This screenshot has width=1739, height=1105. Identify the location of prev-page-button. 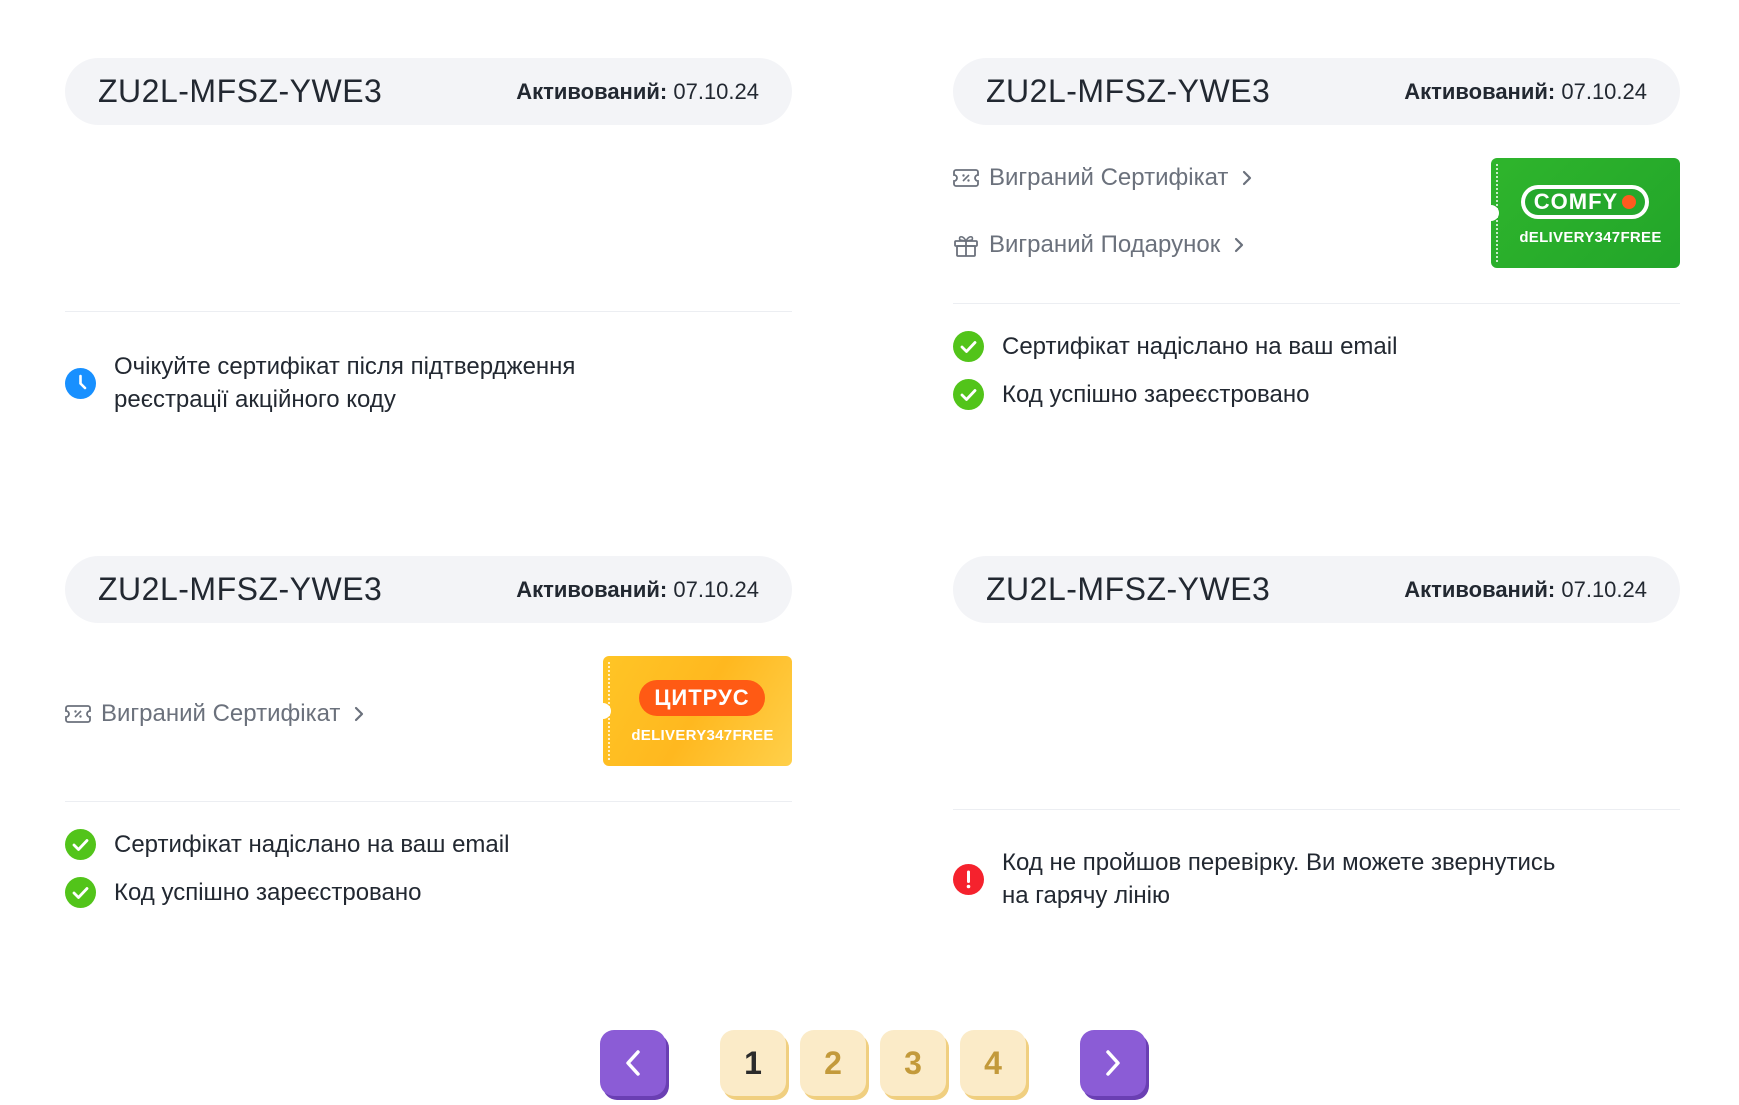
(633, 1063).